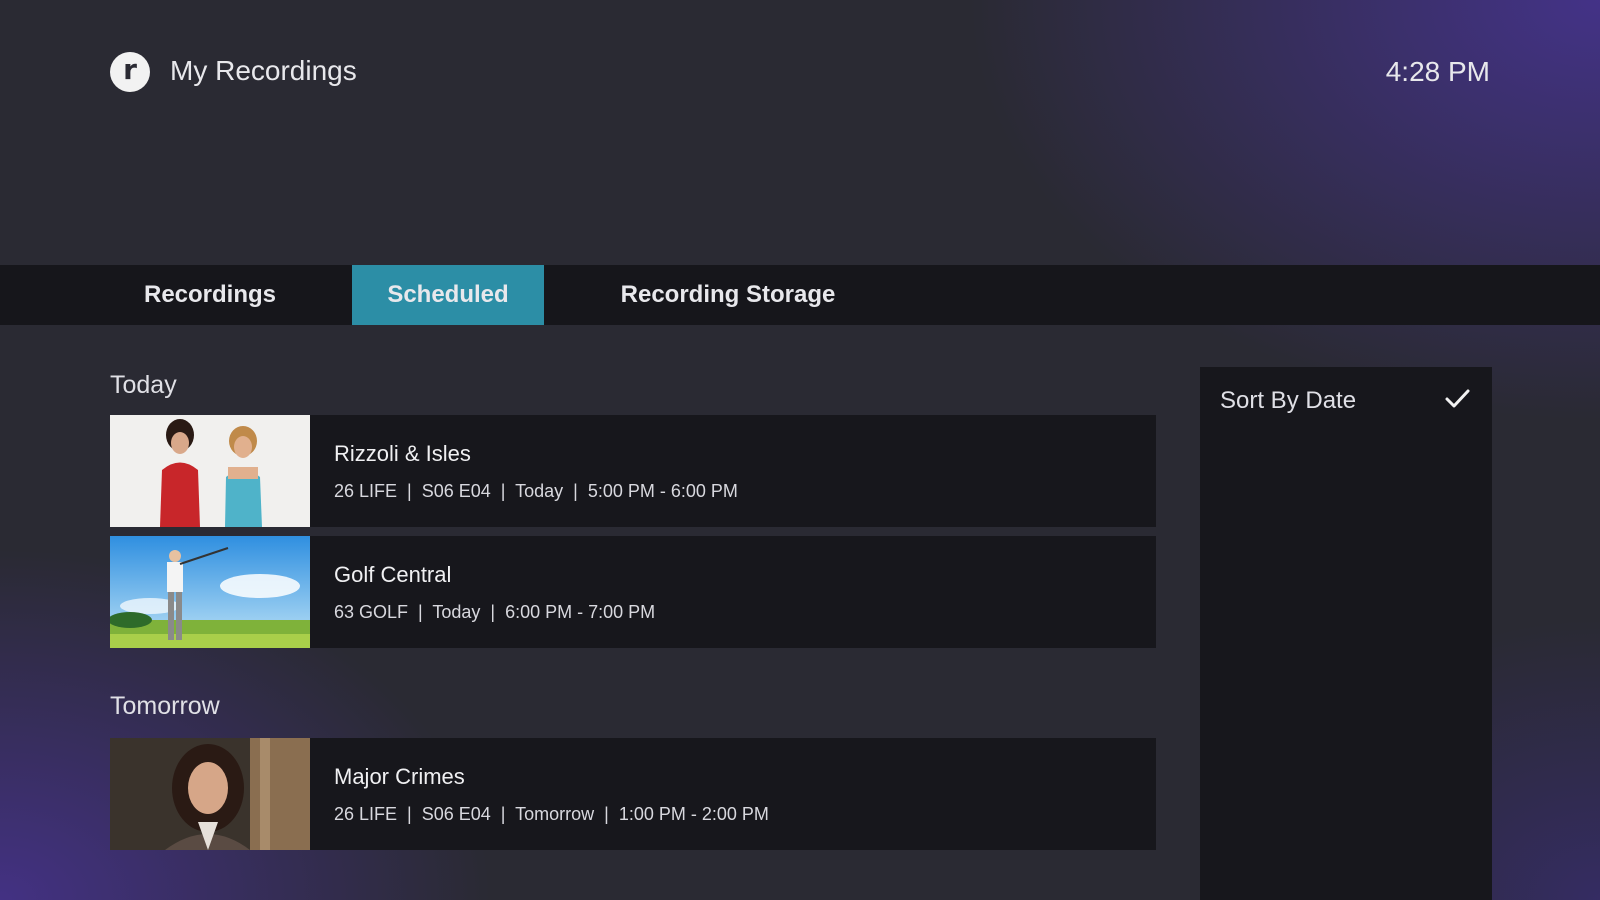 This screenshot has height=900, width=1600. I want to click on app-logo-icon: r, so click(130, 72).